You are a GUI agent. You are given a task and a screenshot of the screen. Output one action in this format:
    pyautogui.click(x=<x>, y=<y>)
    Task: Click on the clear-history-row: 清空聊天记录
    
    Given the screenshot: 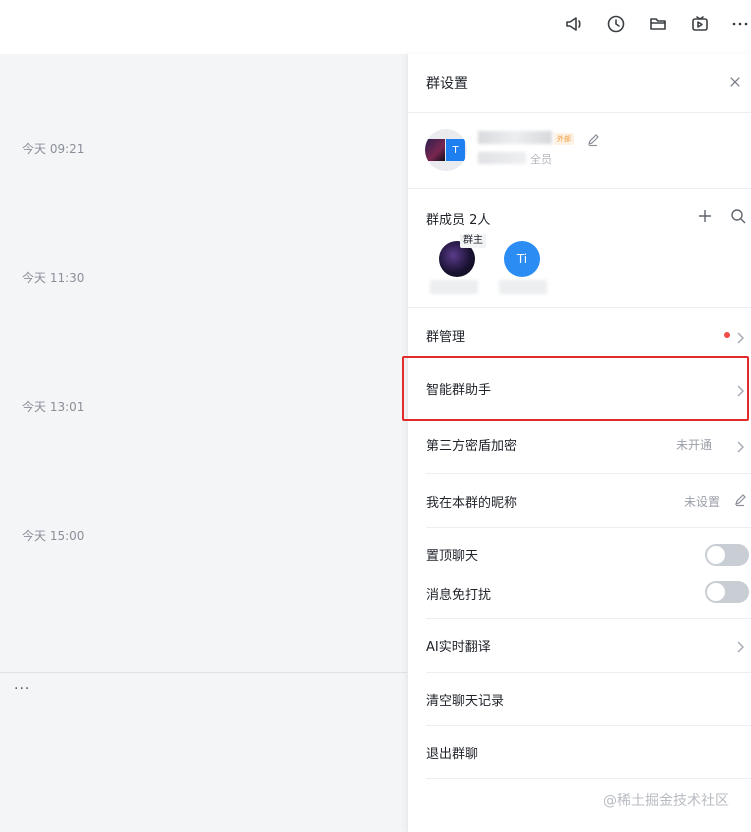 What is the action you would take?
    pyautogui.click(x=579, y=699)
    